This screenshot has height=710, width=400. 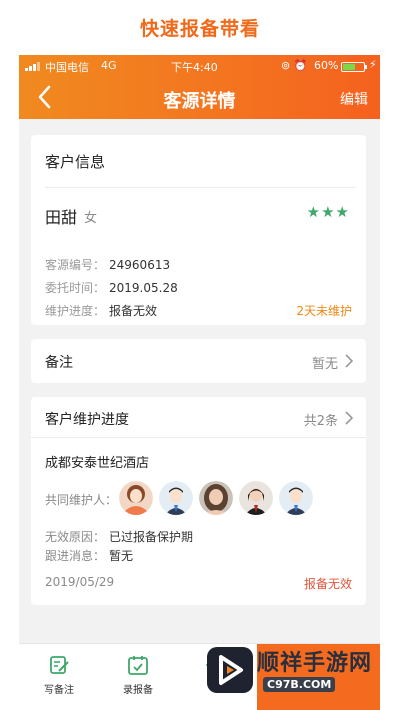 I want to click on carrier-label: 中国电信, so click(x=67, y=67).